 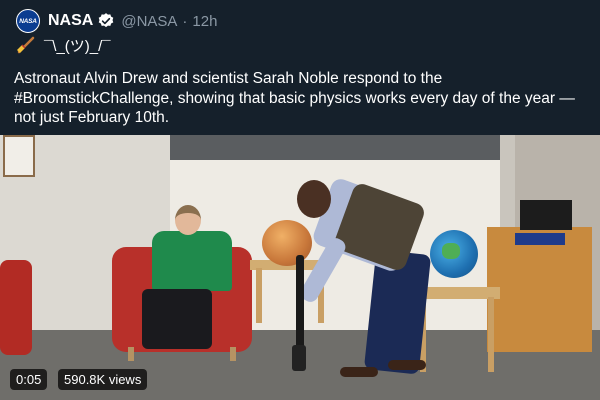 What do you see at coordinates (19, 156) in the screenshot?
I see `video-scene-wall-frame` at bounding box center [19, 156].